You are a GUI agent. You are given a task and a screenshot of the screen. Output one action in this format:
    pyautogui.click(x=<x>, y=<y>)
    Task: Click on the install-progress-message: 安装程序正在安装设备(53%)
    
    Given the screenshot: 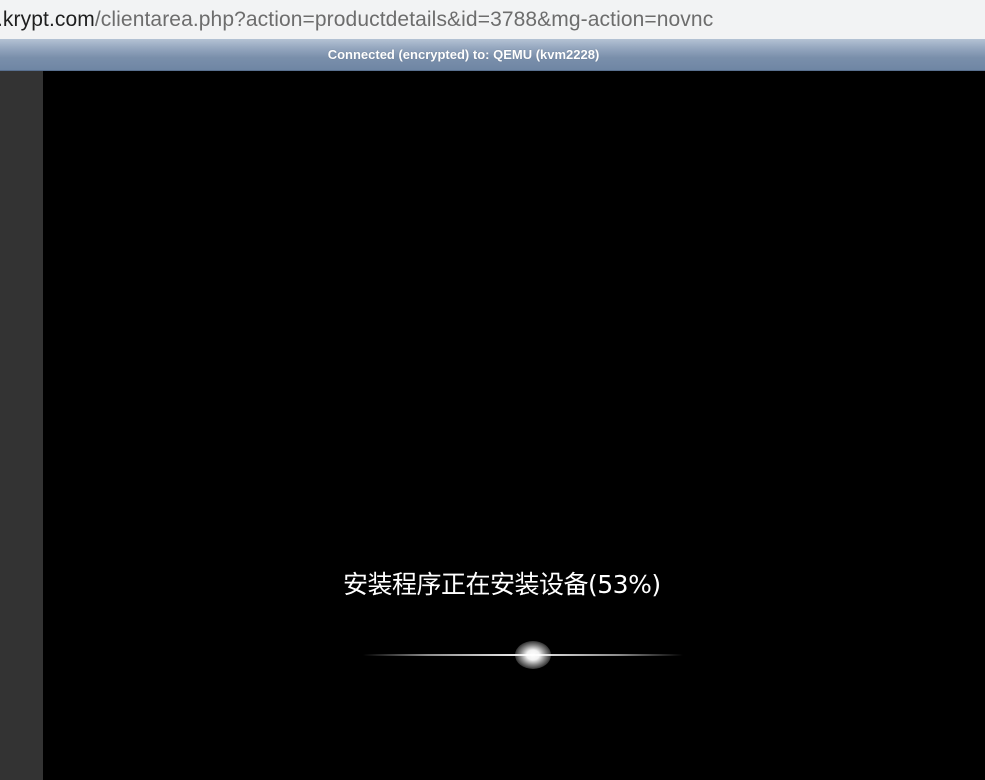 What is the action you would take?
    pyautogui.click(x=502, y=584)
    